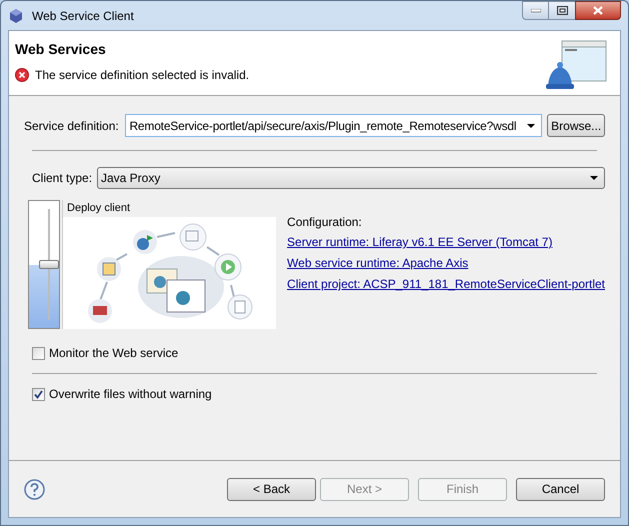 The height and width of the screenshot is (526, 629). Describe the element at coordinates (169, 208) in the screenshot. I see `panel-title: Deploy client` at that location.